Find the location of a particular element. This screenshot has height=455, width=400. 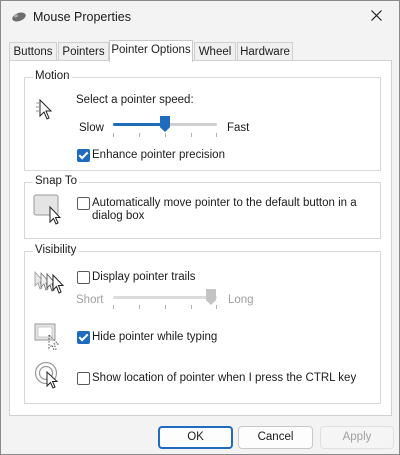

pointer-speed-label: Select a pointer speed: is located at coordinates (135, 100).